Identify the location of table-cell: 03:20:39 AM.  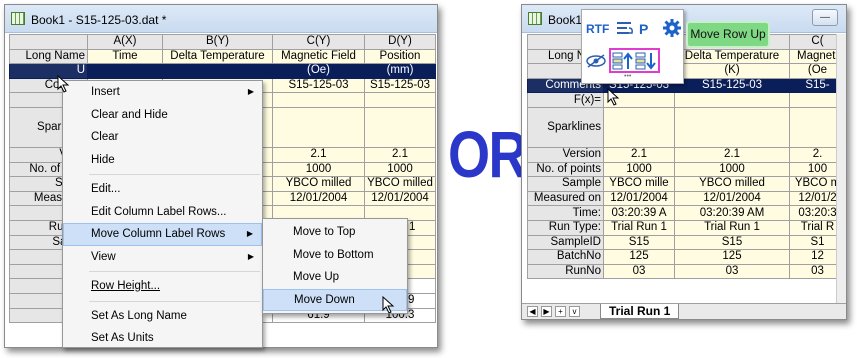
(732, 213).